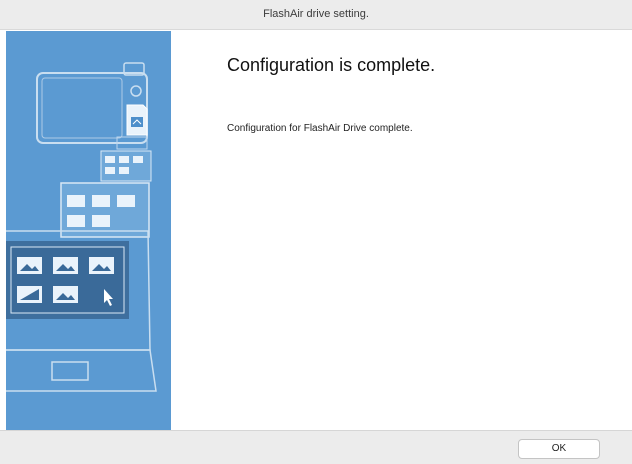 This screenshot has width=632, height=464. What do you see at coordinates (137, 120) in the screenshot?
I see `sd-card-icon` at bounding box center [137, 120].